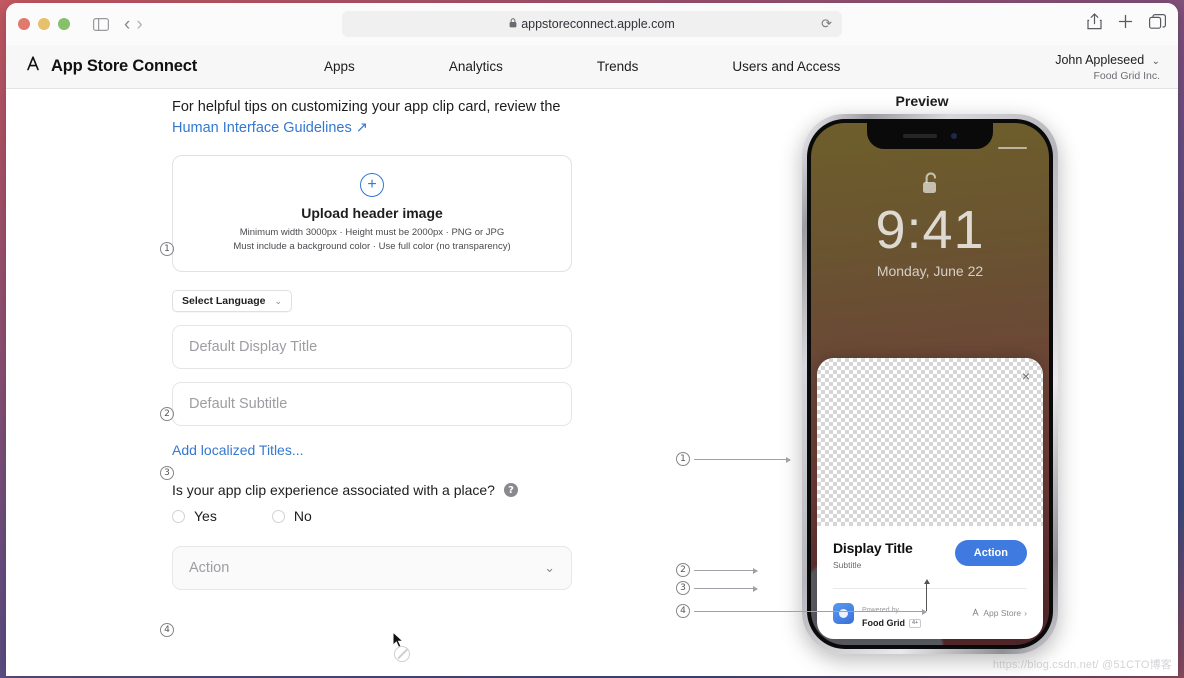 The width and height of the screenshot is (1184, 678). What do you see at coordinates (419, 516) in the screenshot?
I see `place-association-radios: Yes No` at bounding box center [419, 516].